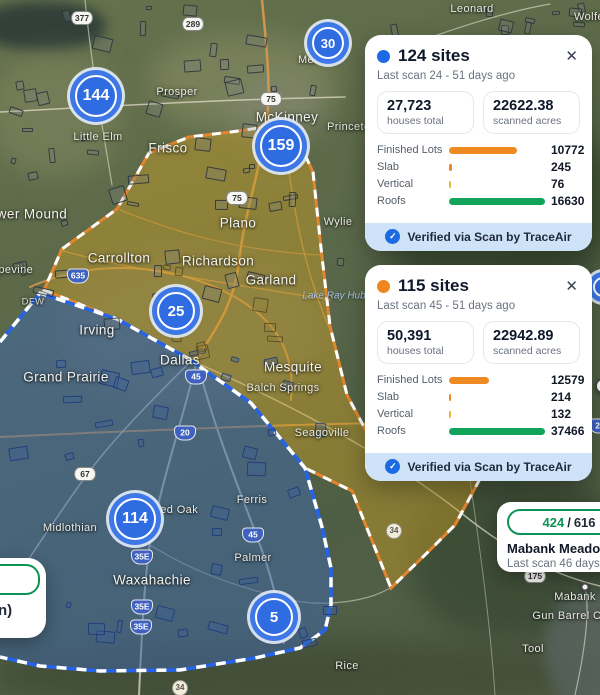  I want to click on bar-value: 245, so click(561, 167).